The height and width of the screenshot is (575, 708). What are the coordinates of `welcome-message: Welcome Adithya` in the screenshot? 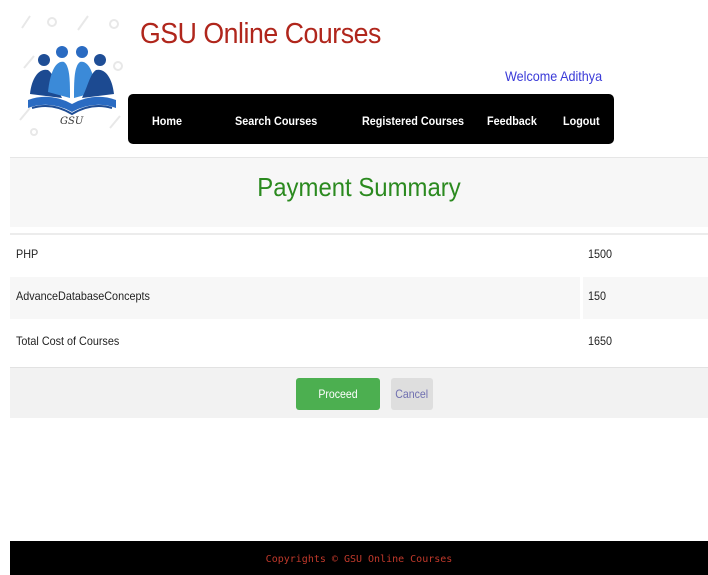 It's located at (554, 76).